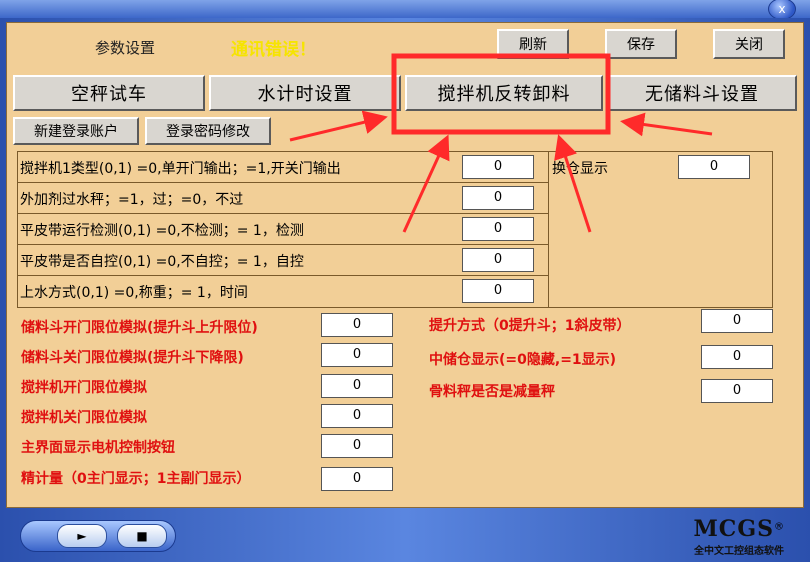 The width and height of the screenshot is (810, 562). Describe the element at coordinates (162, 231) in the screenshot. I see `grid-row-label: 平皮带运行检测(0,1) =0,不检测；= 1，检测` at that location.